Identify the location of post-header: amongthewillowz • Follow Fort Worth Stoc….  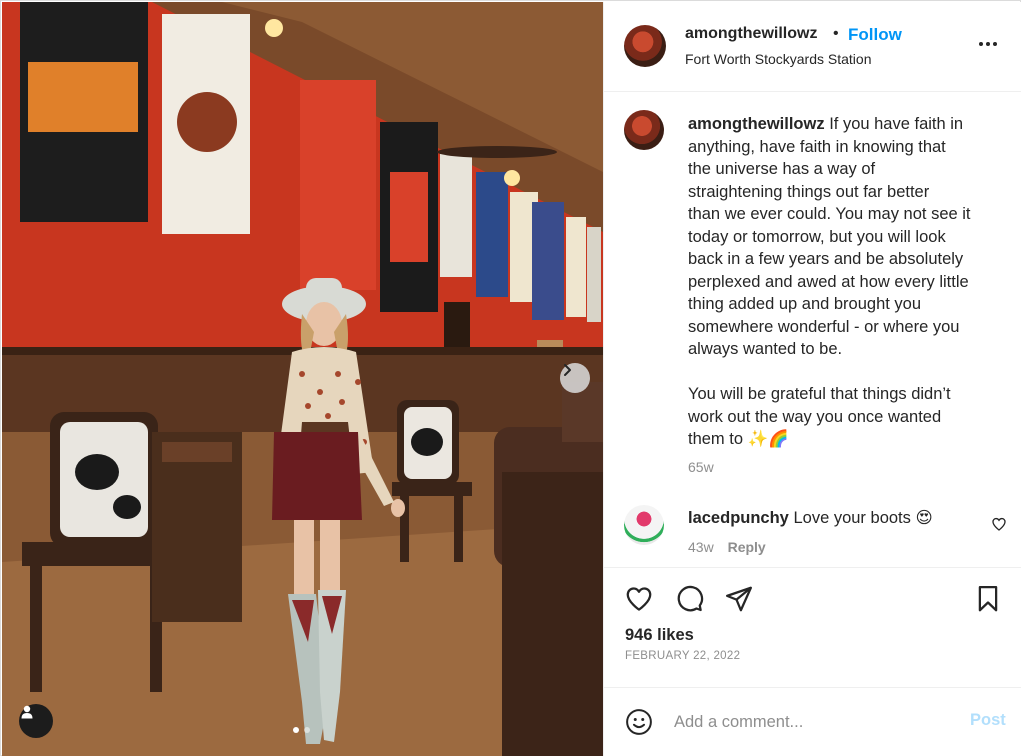
(812, 47).